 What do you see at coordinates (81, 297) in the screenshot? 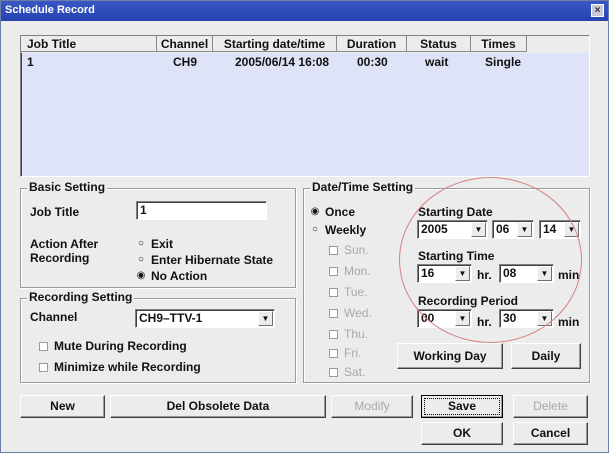
I see `recording-setting-label: Recording Setting` at bounding box center [81, 297].